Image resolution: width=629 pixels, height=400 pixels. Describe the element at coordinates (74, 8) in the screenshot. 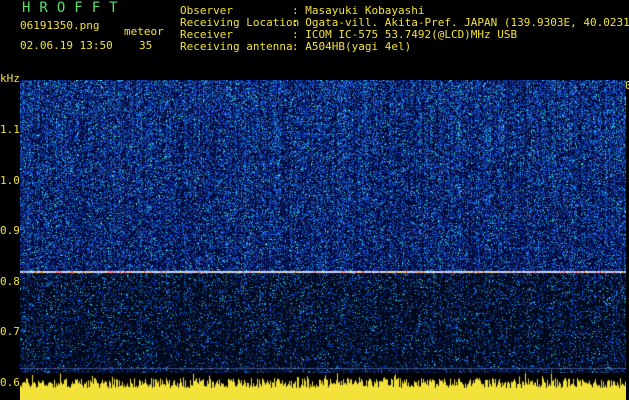

I see `app-title: HROFFT` at that location.